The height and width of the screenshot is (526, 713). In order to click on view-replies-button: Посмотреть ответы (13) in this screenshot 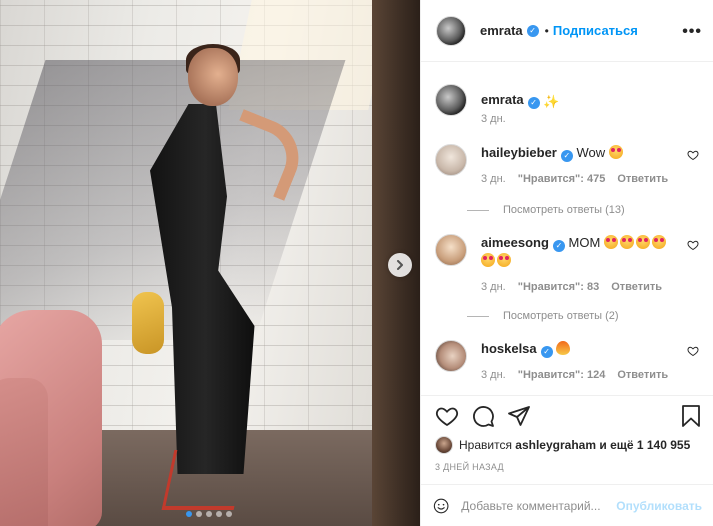, I will do `click(546, 210)`.